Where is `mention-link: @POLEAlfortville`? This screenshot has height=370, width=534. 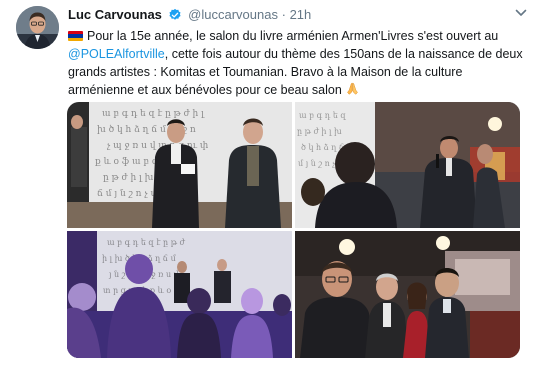 mention-link: @POLEAlfortville is located at coordinates (116, 54).